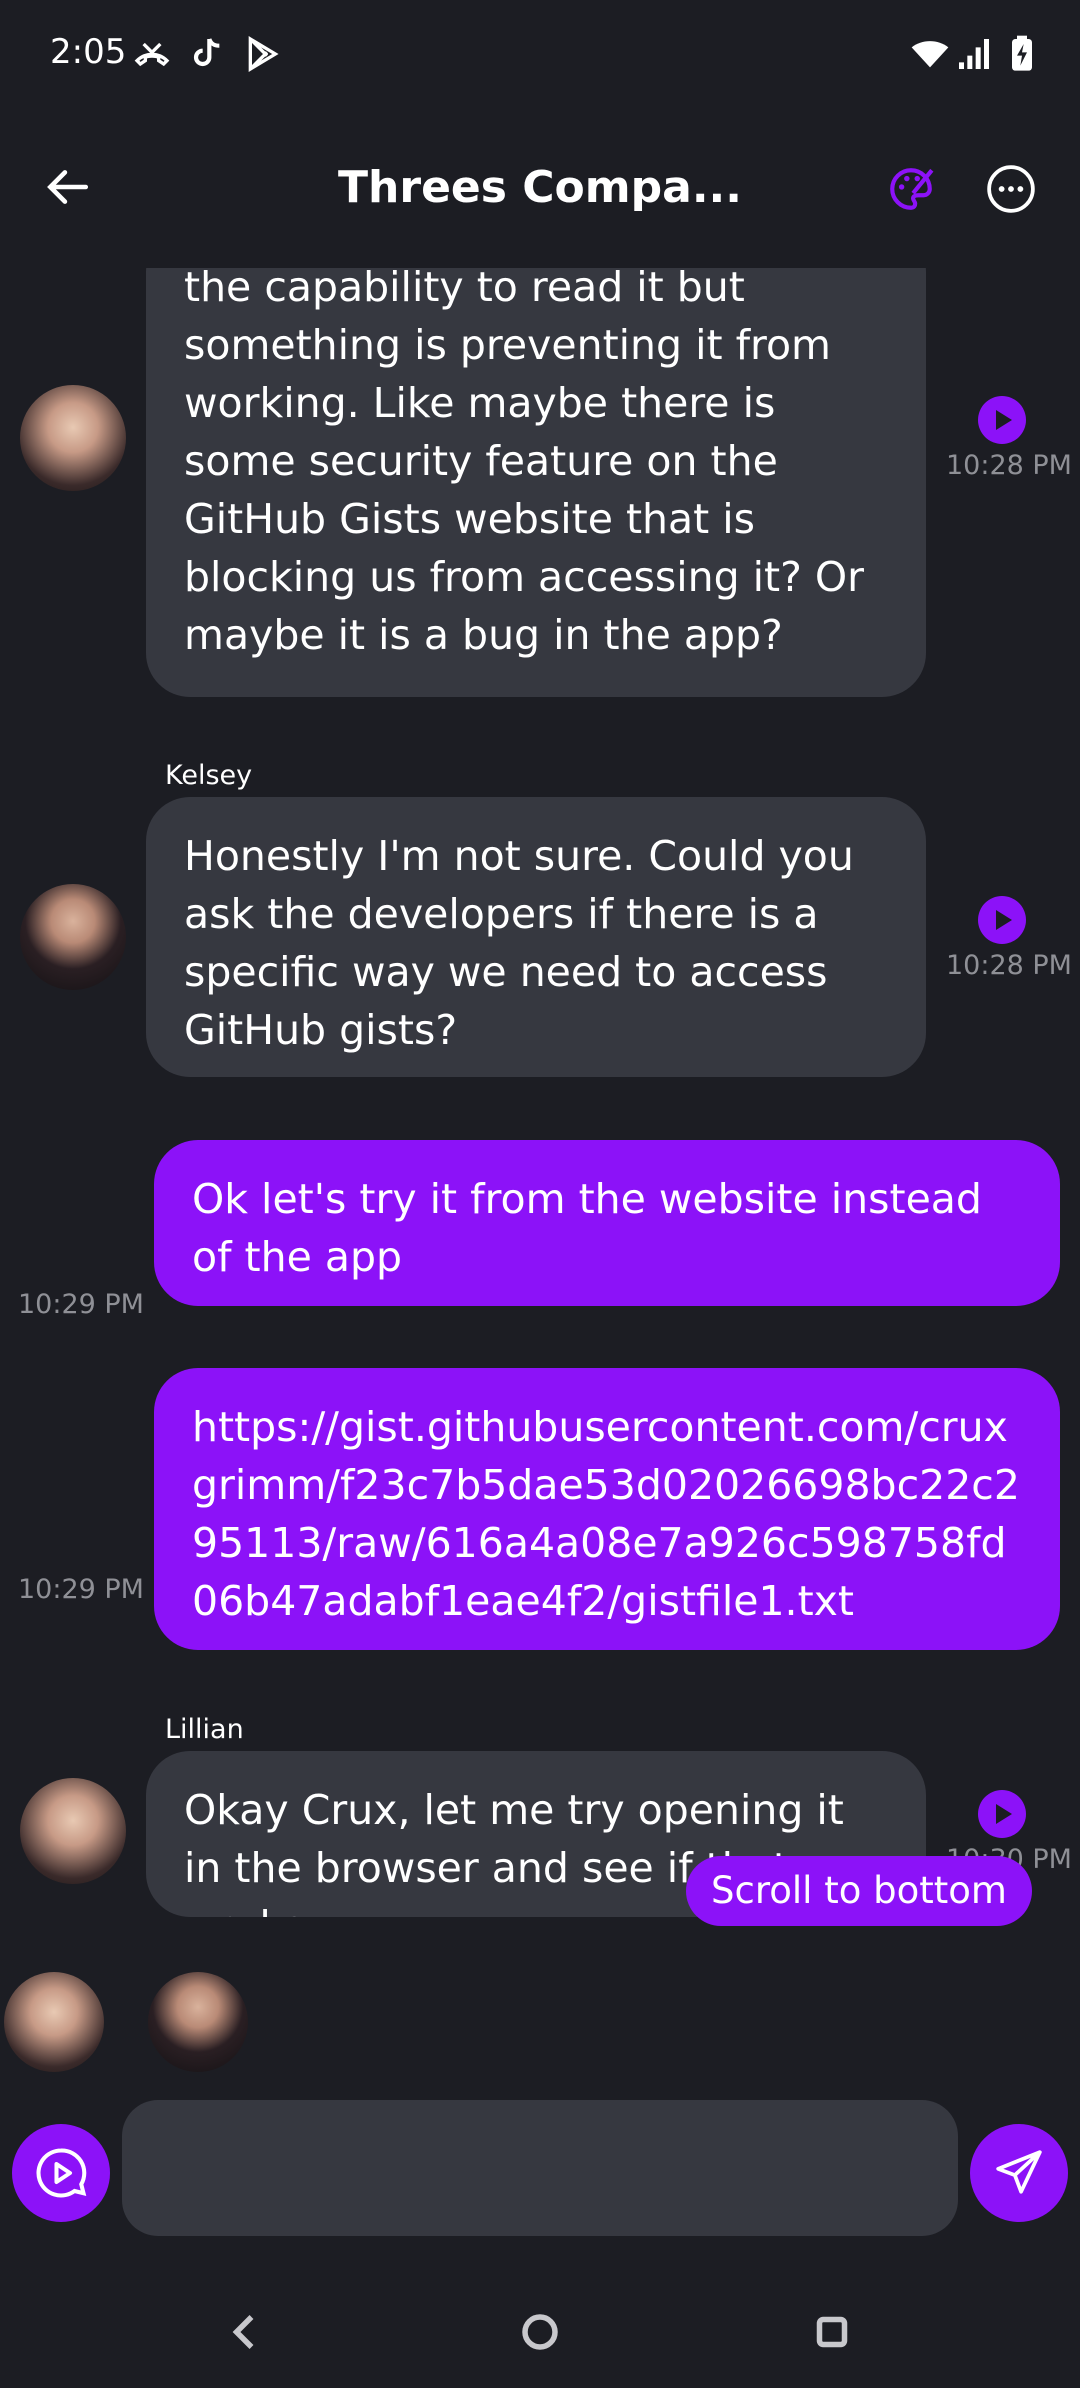 Image resolution: width=1080 pixels, height=2388 pixels. Describe the element at coordinates (1022, 53) in the screenshot. I see `battery-icon` at that location.